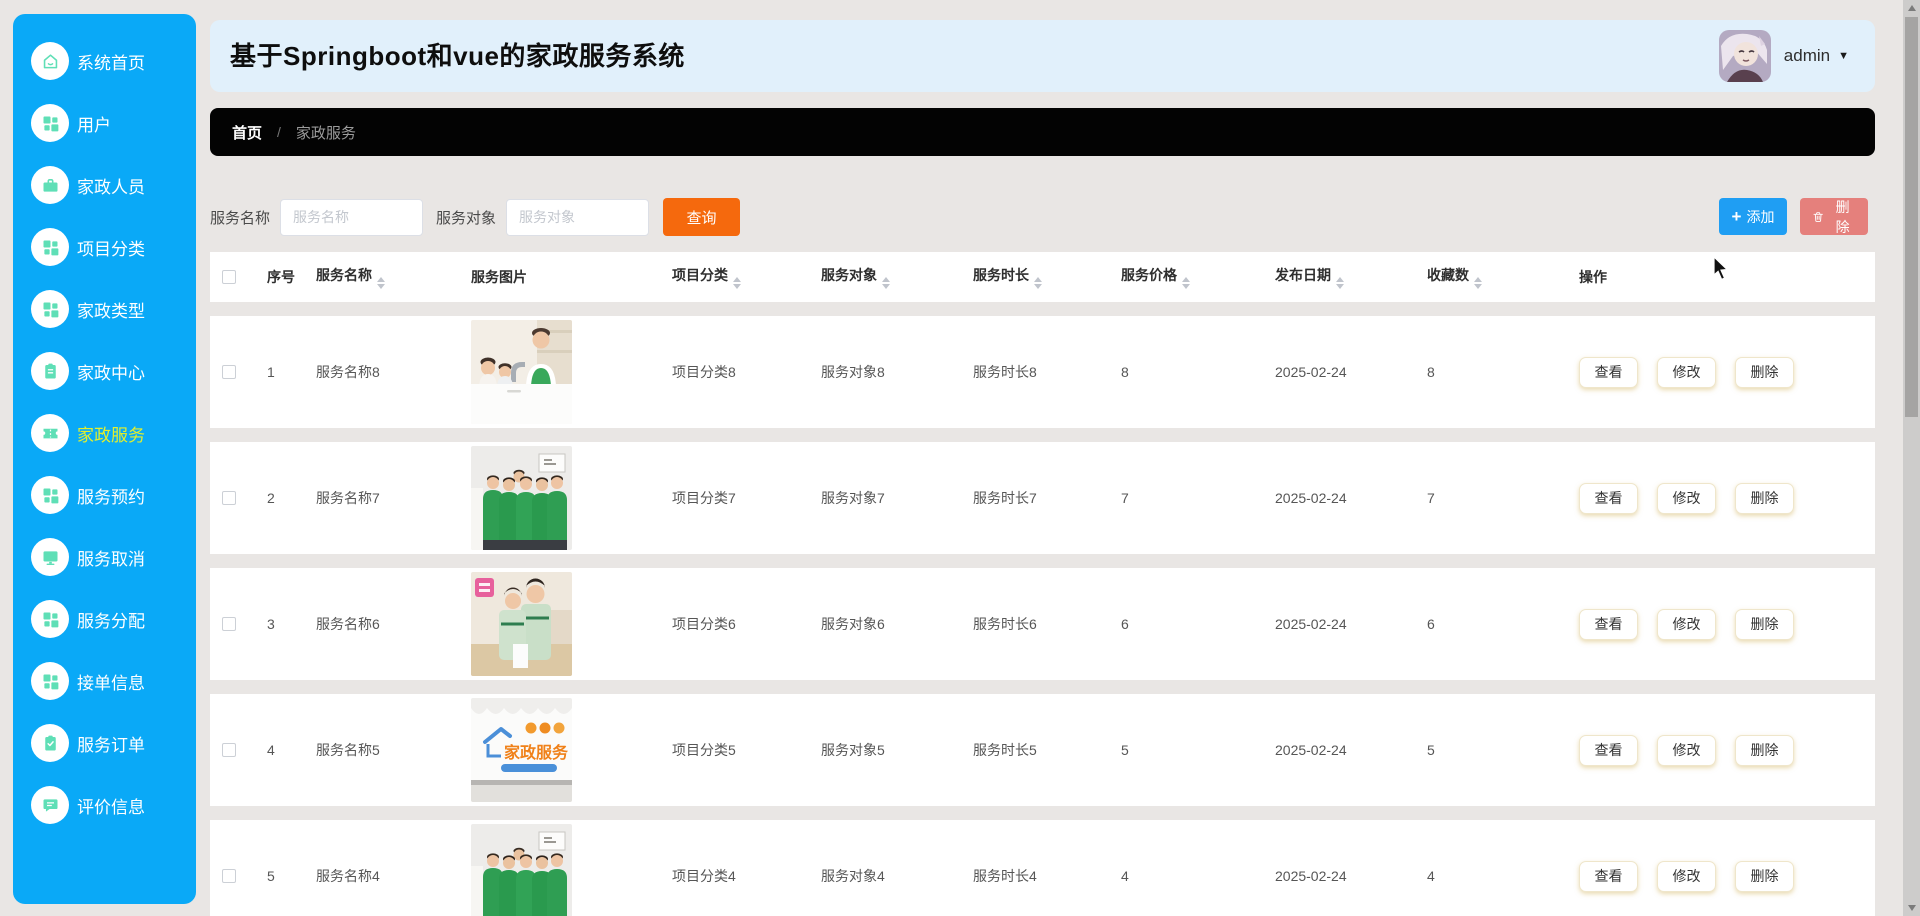 This screenshot has height=916, width=1920. I want to click on page-title: 基于Springboot和vue的家政服务系统, so click(457, 56).